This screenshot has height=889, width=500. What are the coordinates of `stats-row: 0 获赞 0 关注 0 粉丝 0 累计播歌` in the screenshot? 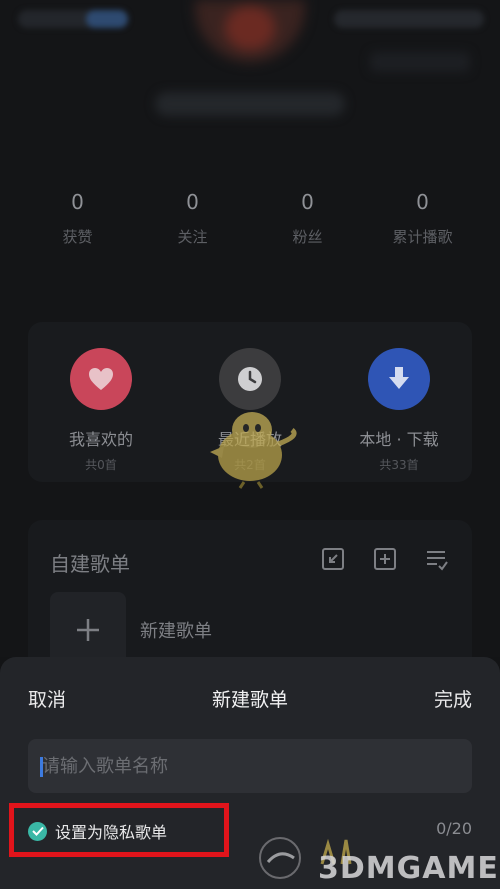 It's located at (250, 218).